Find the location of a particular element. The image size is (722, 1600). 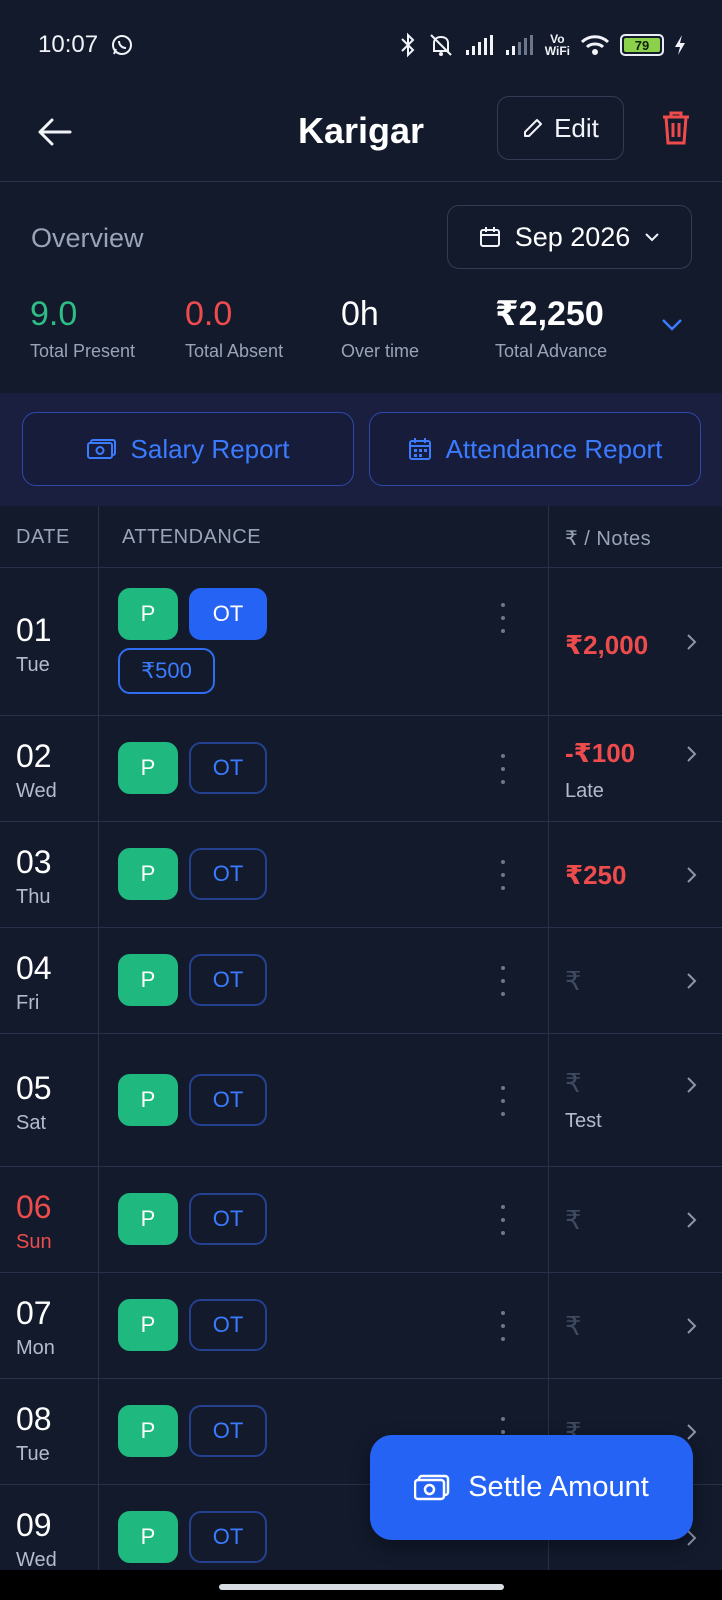

table-row: 03 Thu P OT ₹250 is located at coordinates (361, 875).